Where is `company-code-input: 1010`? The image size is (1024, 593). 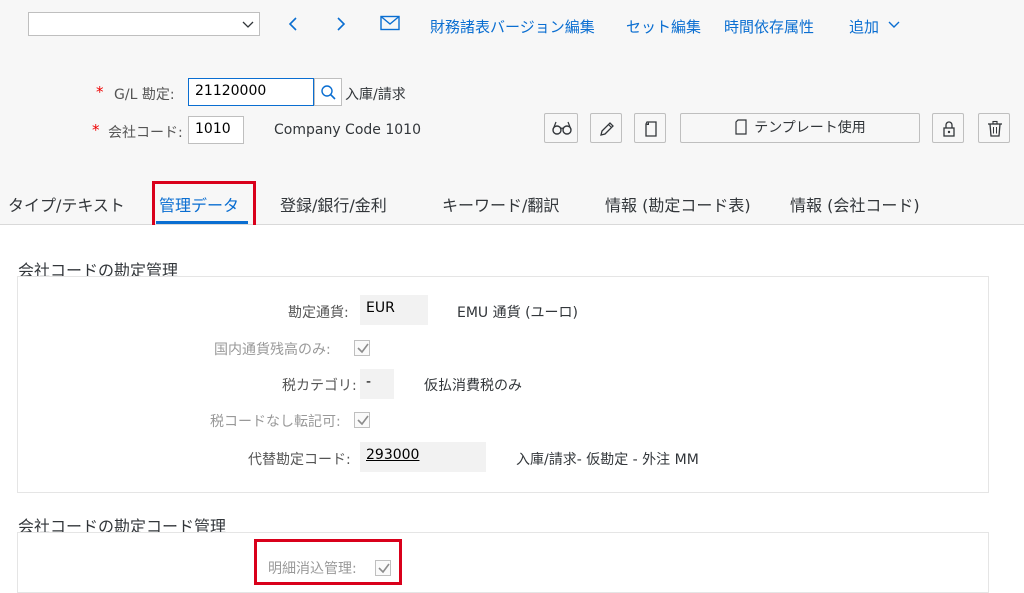
company-code-input: 1010 is located at coordinates (216, 130).